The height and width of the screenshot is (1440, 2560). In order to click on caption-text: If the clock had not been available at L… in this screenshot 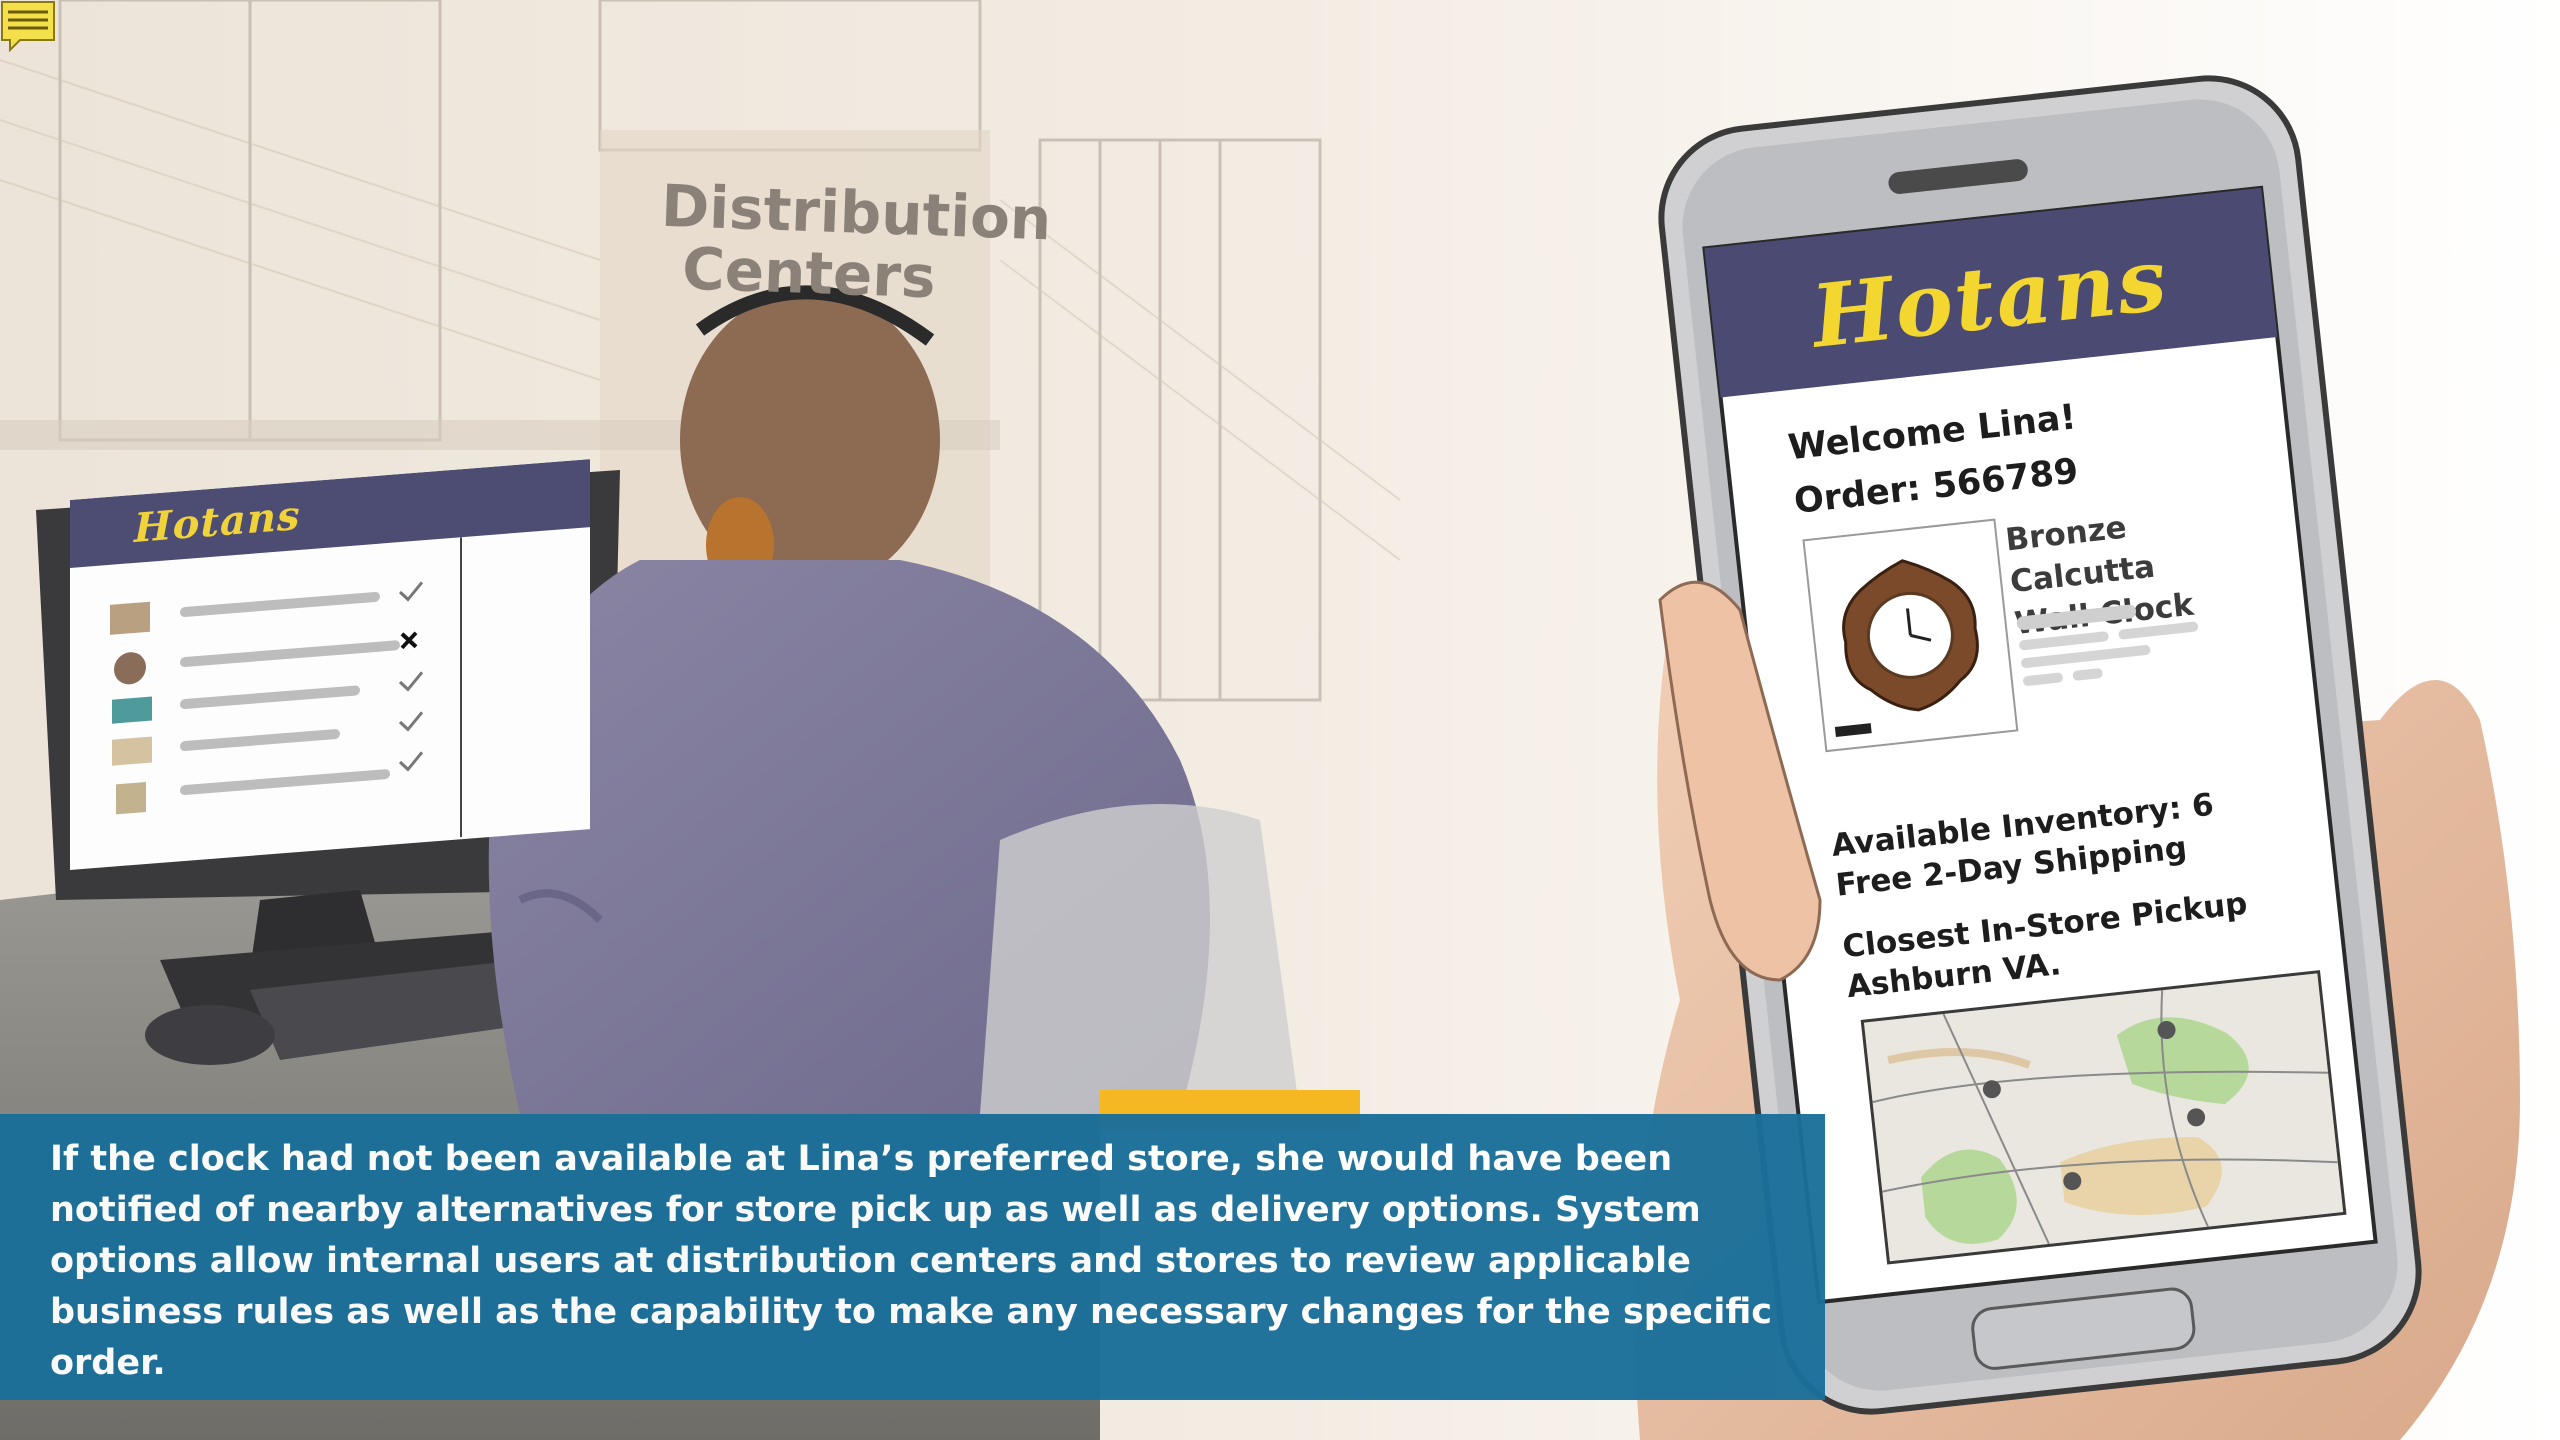, I will do `click(911, 1261)`.